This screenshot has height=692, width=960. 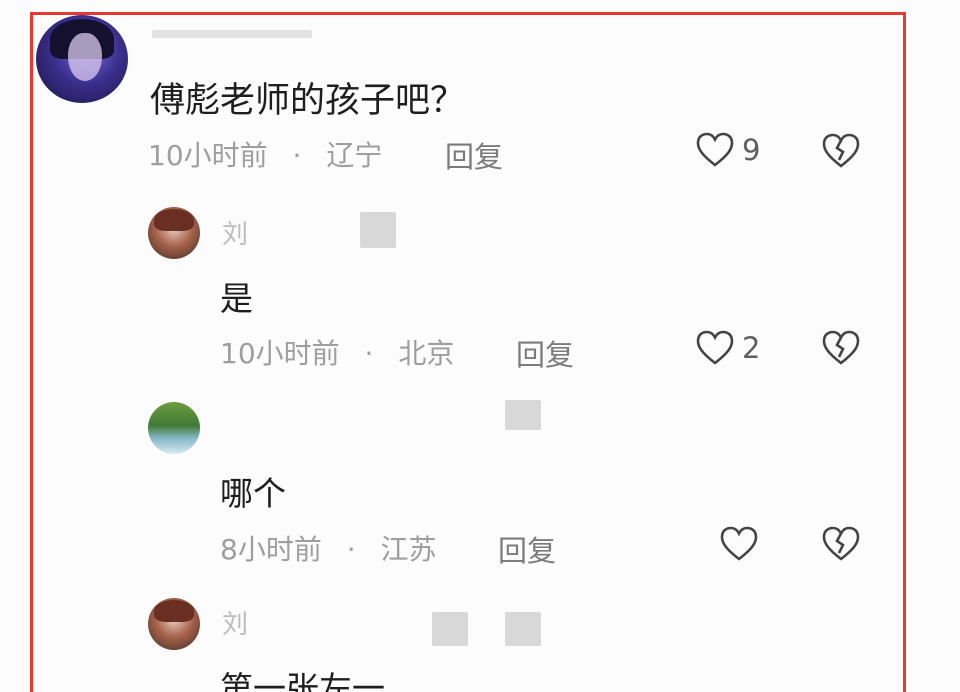 What do you see at coordinates (408, 549) in the screenshot?
I see `location: 江苏` at bounding box center [408, 549].